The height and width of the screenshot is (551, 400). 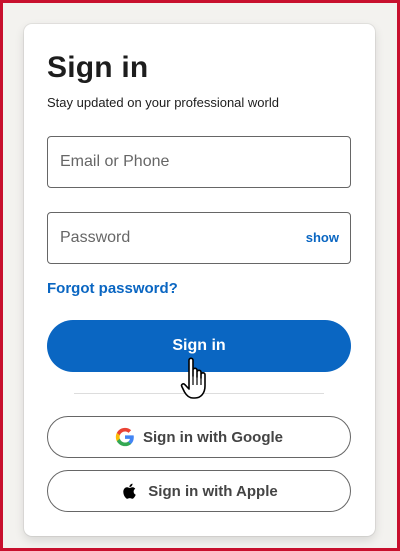 I want to click on google-sign-in-button: Sign in with Google, so click(x=199, y=437).